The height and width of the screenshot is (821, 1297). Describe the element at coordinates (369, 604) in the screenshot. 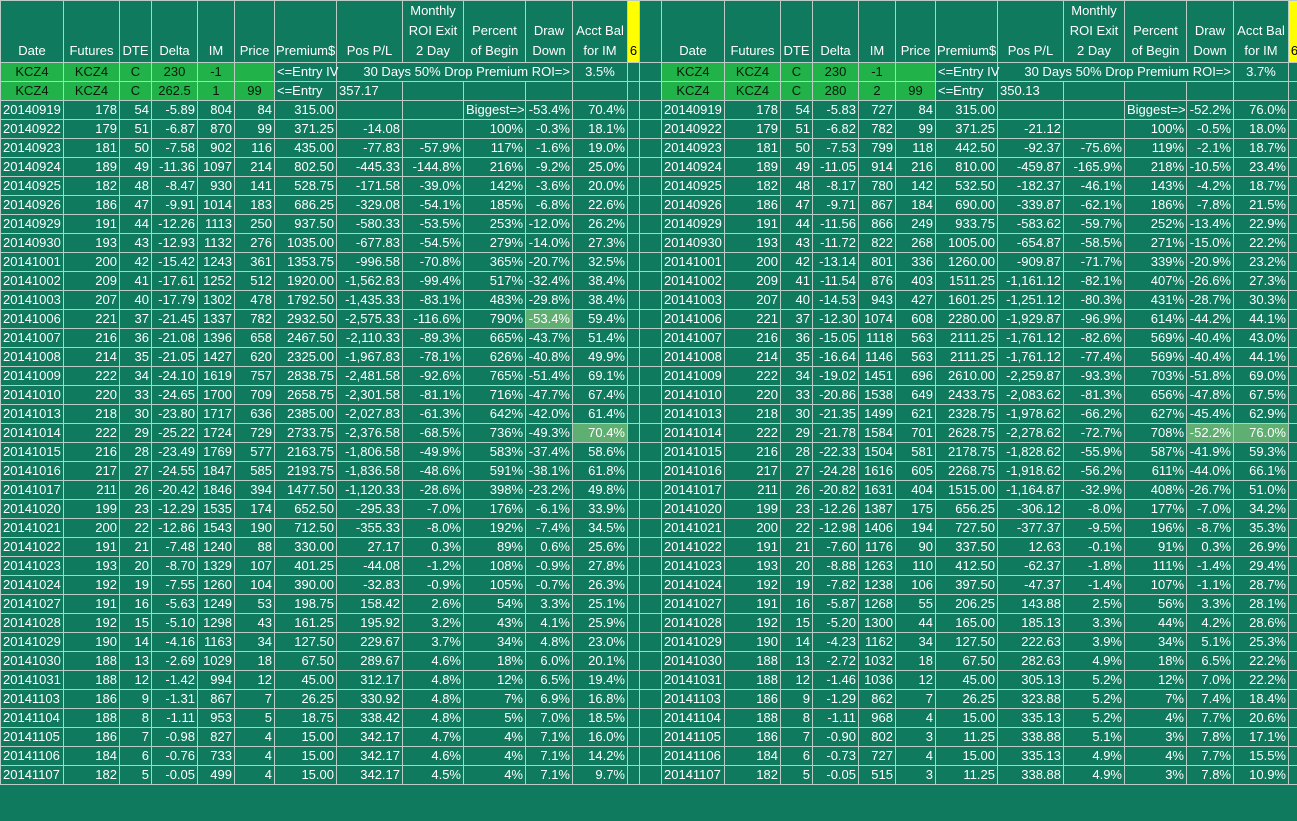

I see `cell-pos-pl: 158.42` at that location.